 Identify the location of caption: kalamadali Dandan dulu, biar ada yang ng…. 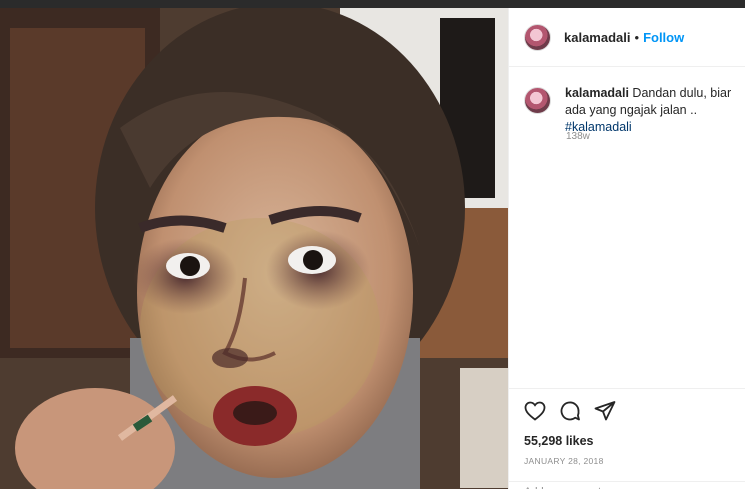
(634, 110).